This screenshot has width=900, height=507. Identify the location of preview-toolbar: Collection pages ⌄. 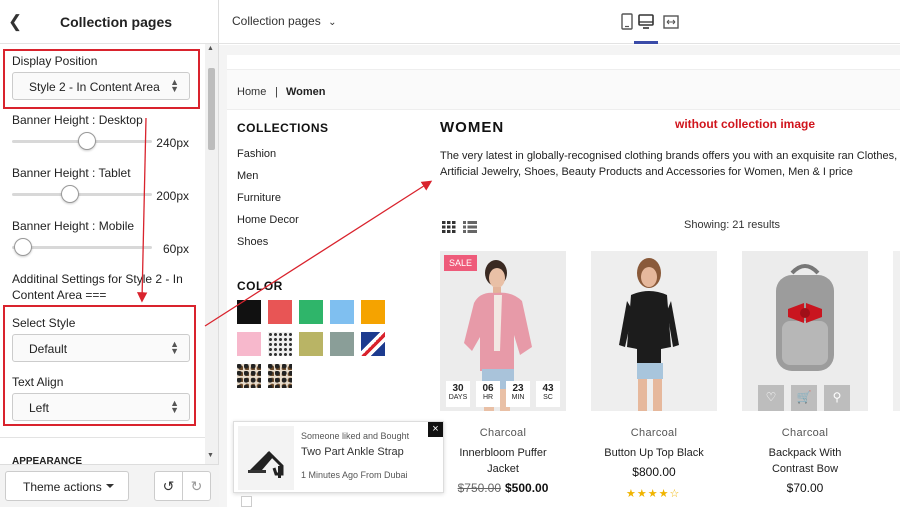
(559, 22).